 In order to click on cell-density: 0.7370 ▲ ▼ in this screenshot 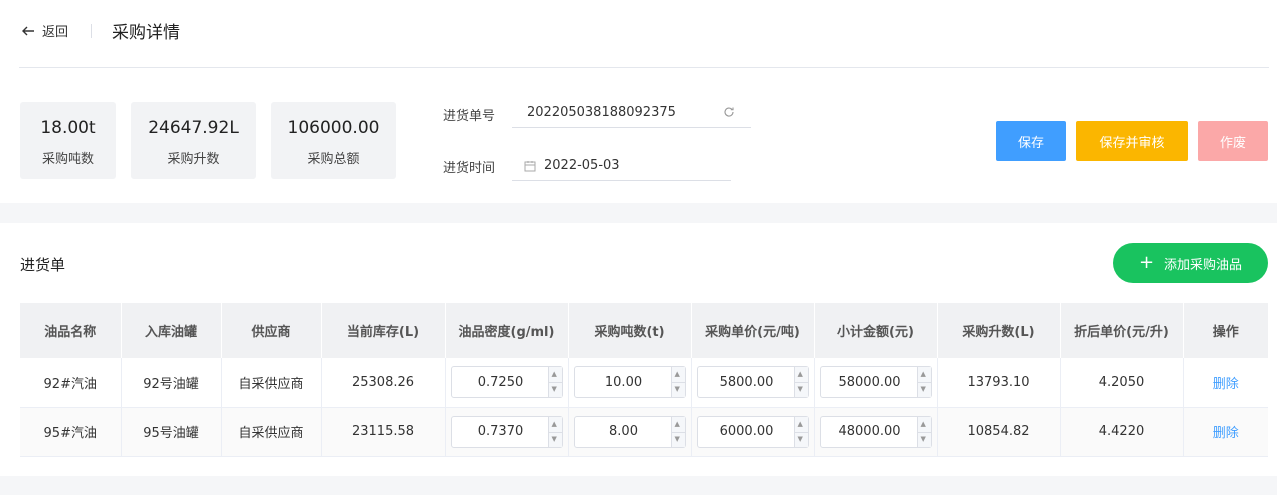, I will do `click(507, 432)`.